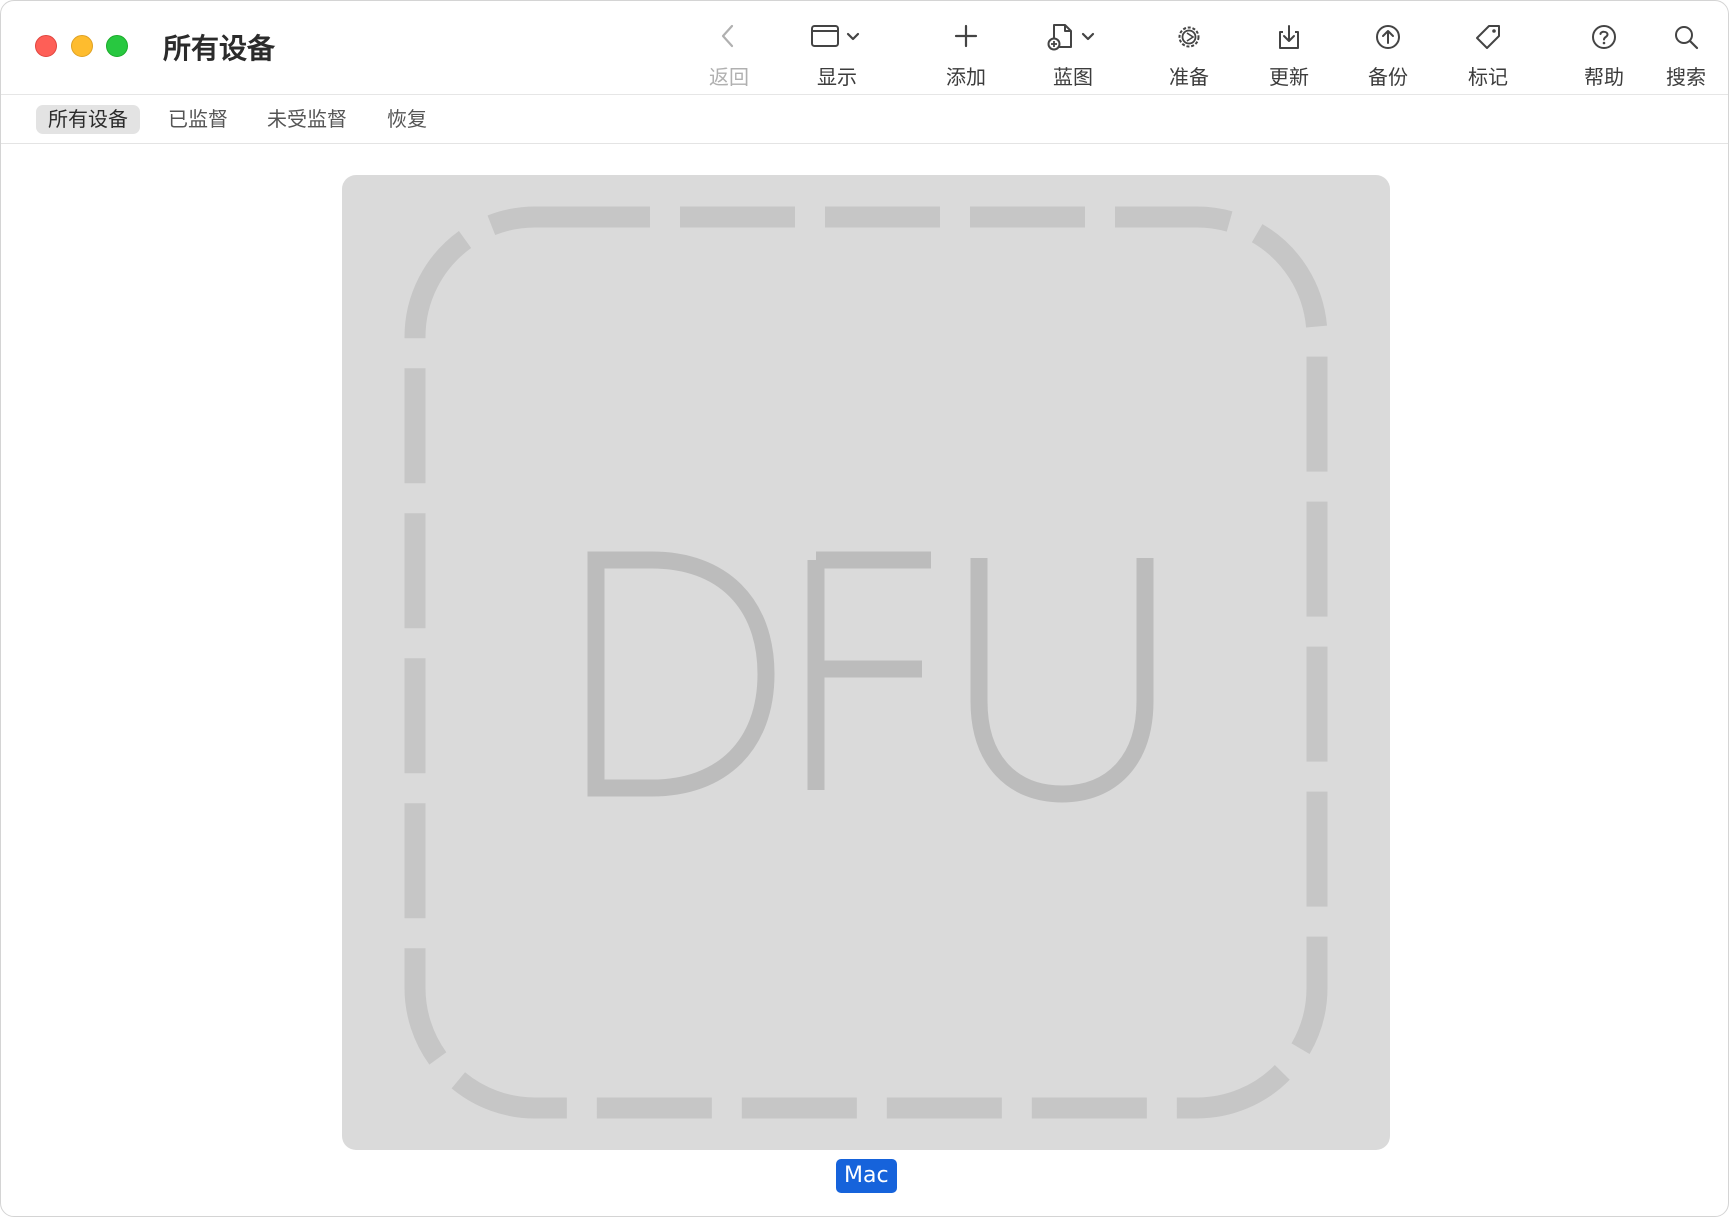  I want to click on title-bar: 所有设备 返回 显示 添加 蓝图 准备 更新 备份 标记 帮助 搜索, so click(864, 48).